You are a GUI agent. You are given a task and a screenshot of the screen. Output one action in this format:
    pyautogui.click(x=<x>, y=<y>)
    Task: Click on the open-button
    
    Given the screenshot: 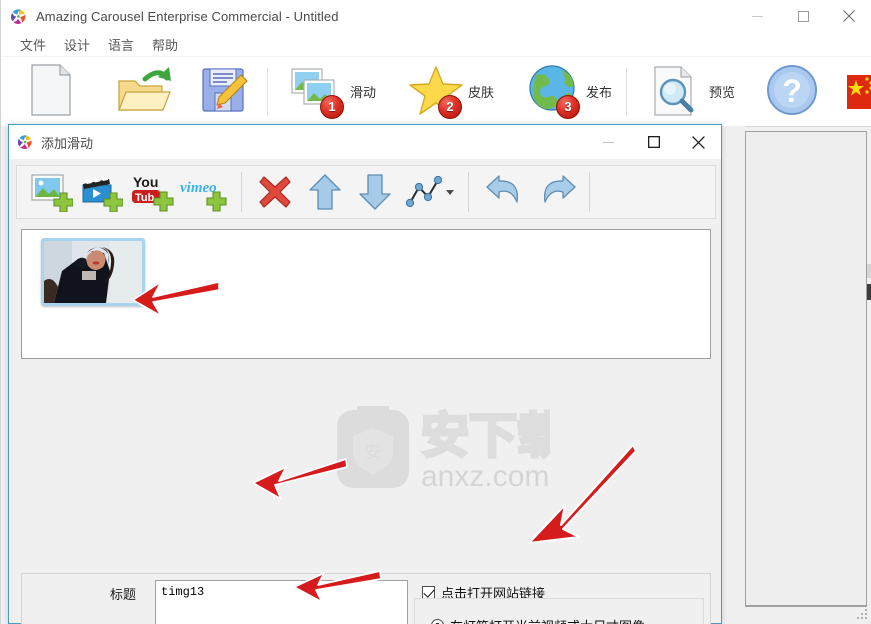 What is the action you would take?
    pyautogui.click(x=143, y=92)
    